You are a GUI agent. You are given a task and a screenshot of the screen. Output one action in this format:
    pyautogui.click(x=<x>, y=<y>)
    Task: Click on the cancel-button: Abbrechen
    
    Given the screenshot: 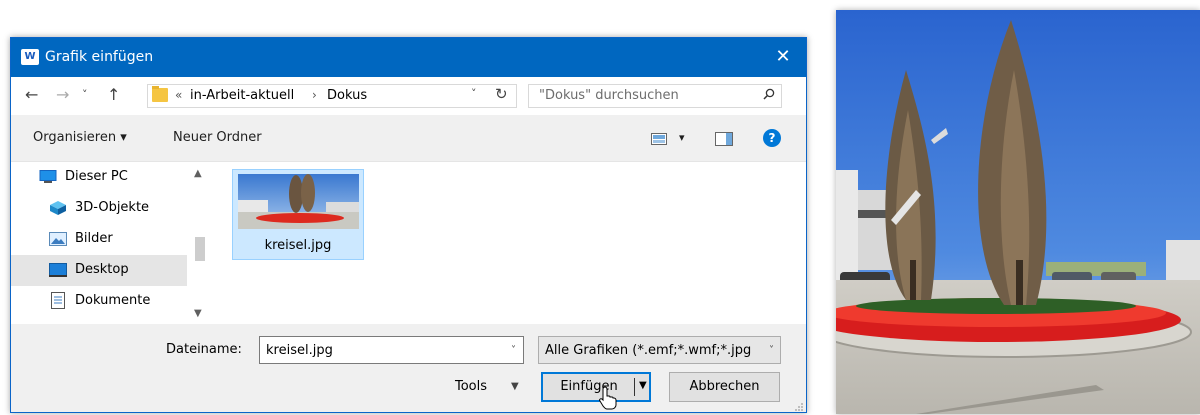 What is the action you would take?
    pyautogui.click(x=724, y=387)
    